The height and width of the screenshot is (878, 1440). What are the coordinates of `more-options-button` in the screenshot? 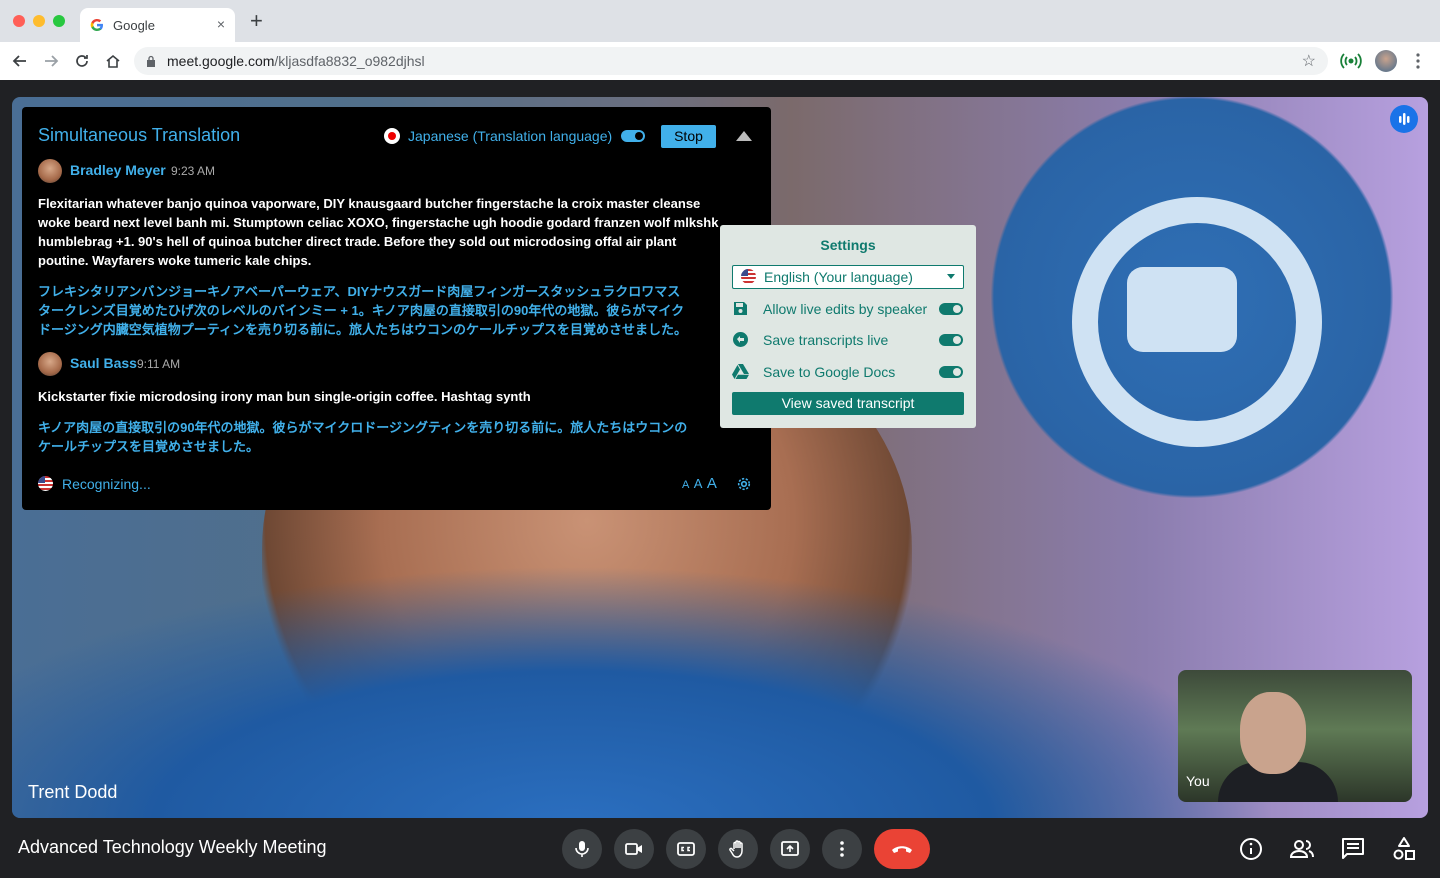 It's located at (842, 849).